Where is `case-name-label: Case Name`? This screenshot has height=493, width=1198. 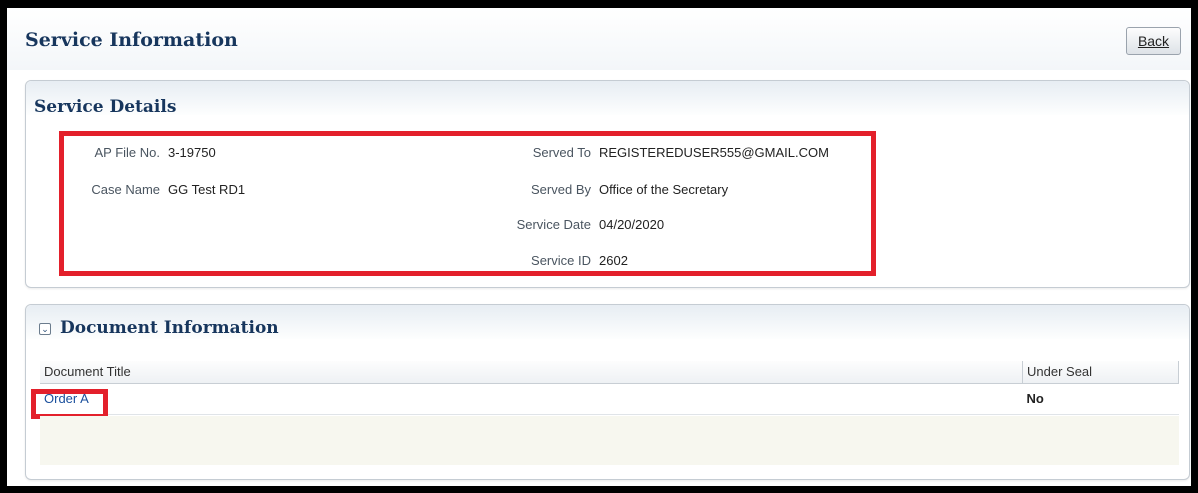
case-name-label: Case Name is located at coordinates (125, 189).